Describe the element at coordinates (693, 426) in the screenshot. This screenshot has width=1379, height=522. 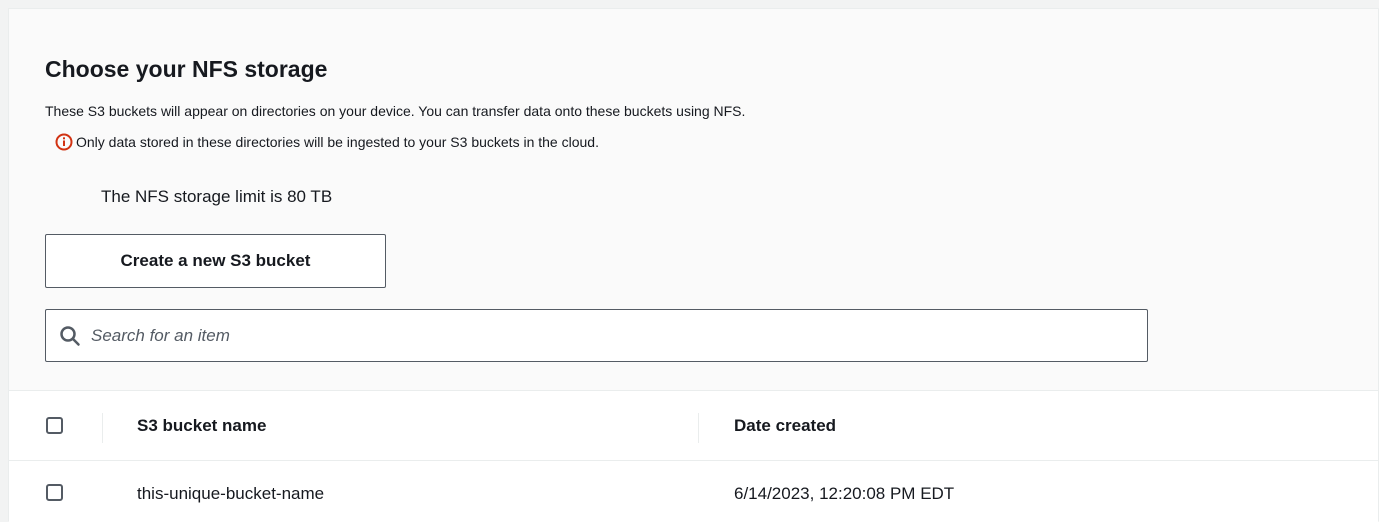
I see `table-header: S3 bucket name Date created` at that location.